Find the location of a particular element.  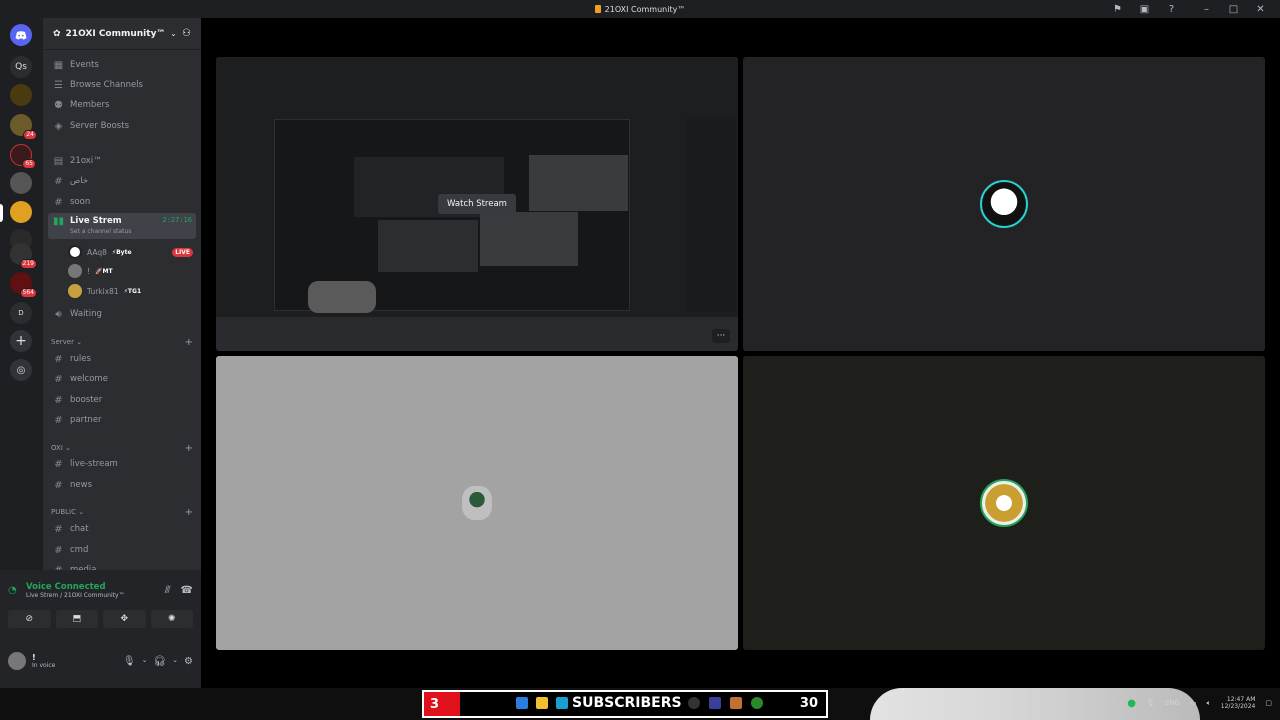

clock: 12:47 AM 12/23/2024 is located at coordinates (1238, 703).